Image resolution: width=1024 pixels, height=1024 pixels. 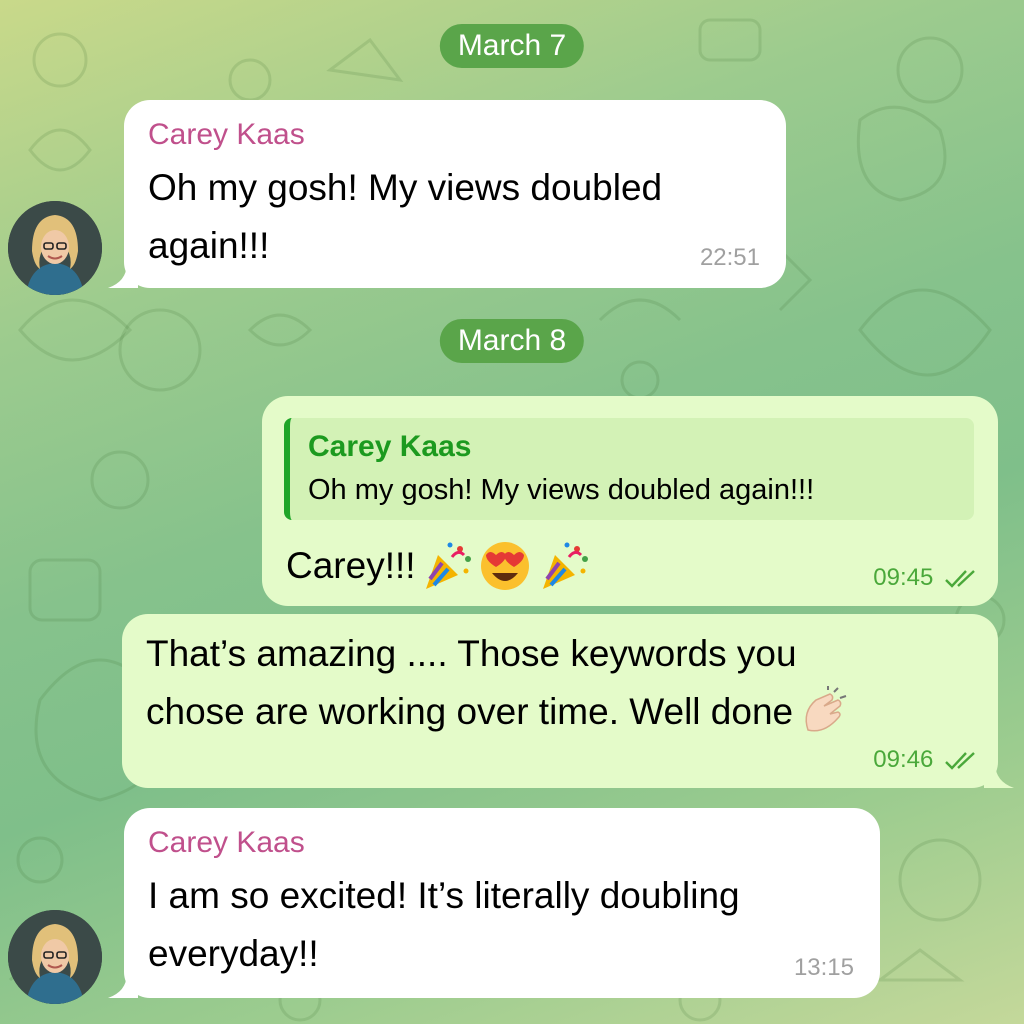 What do you see at coordinates (512, 46) in the screenshot?
I see `date-separator: March 7` at bounding box center [512, 46].